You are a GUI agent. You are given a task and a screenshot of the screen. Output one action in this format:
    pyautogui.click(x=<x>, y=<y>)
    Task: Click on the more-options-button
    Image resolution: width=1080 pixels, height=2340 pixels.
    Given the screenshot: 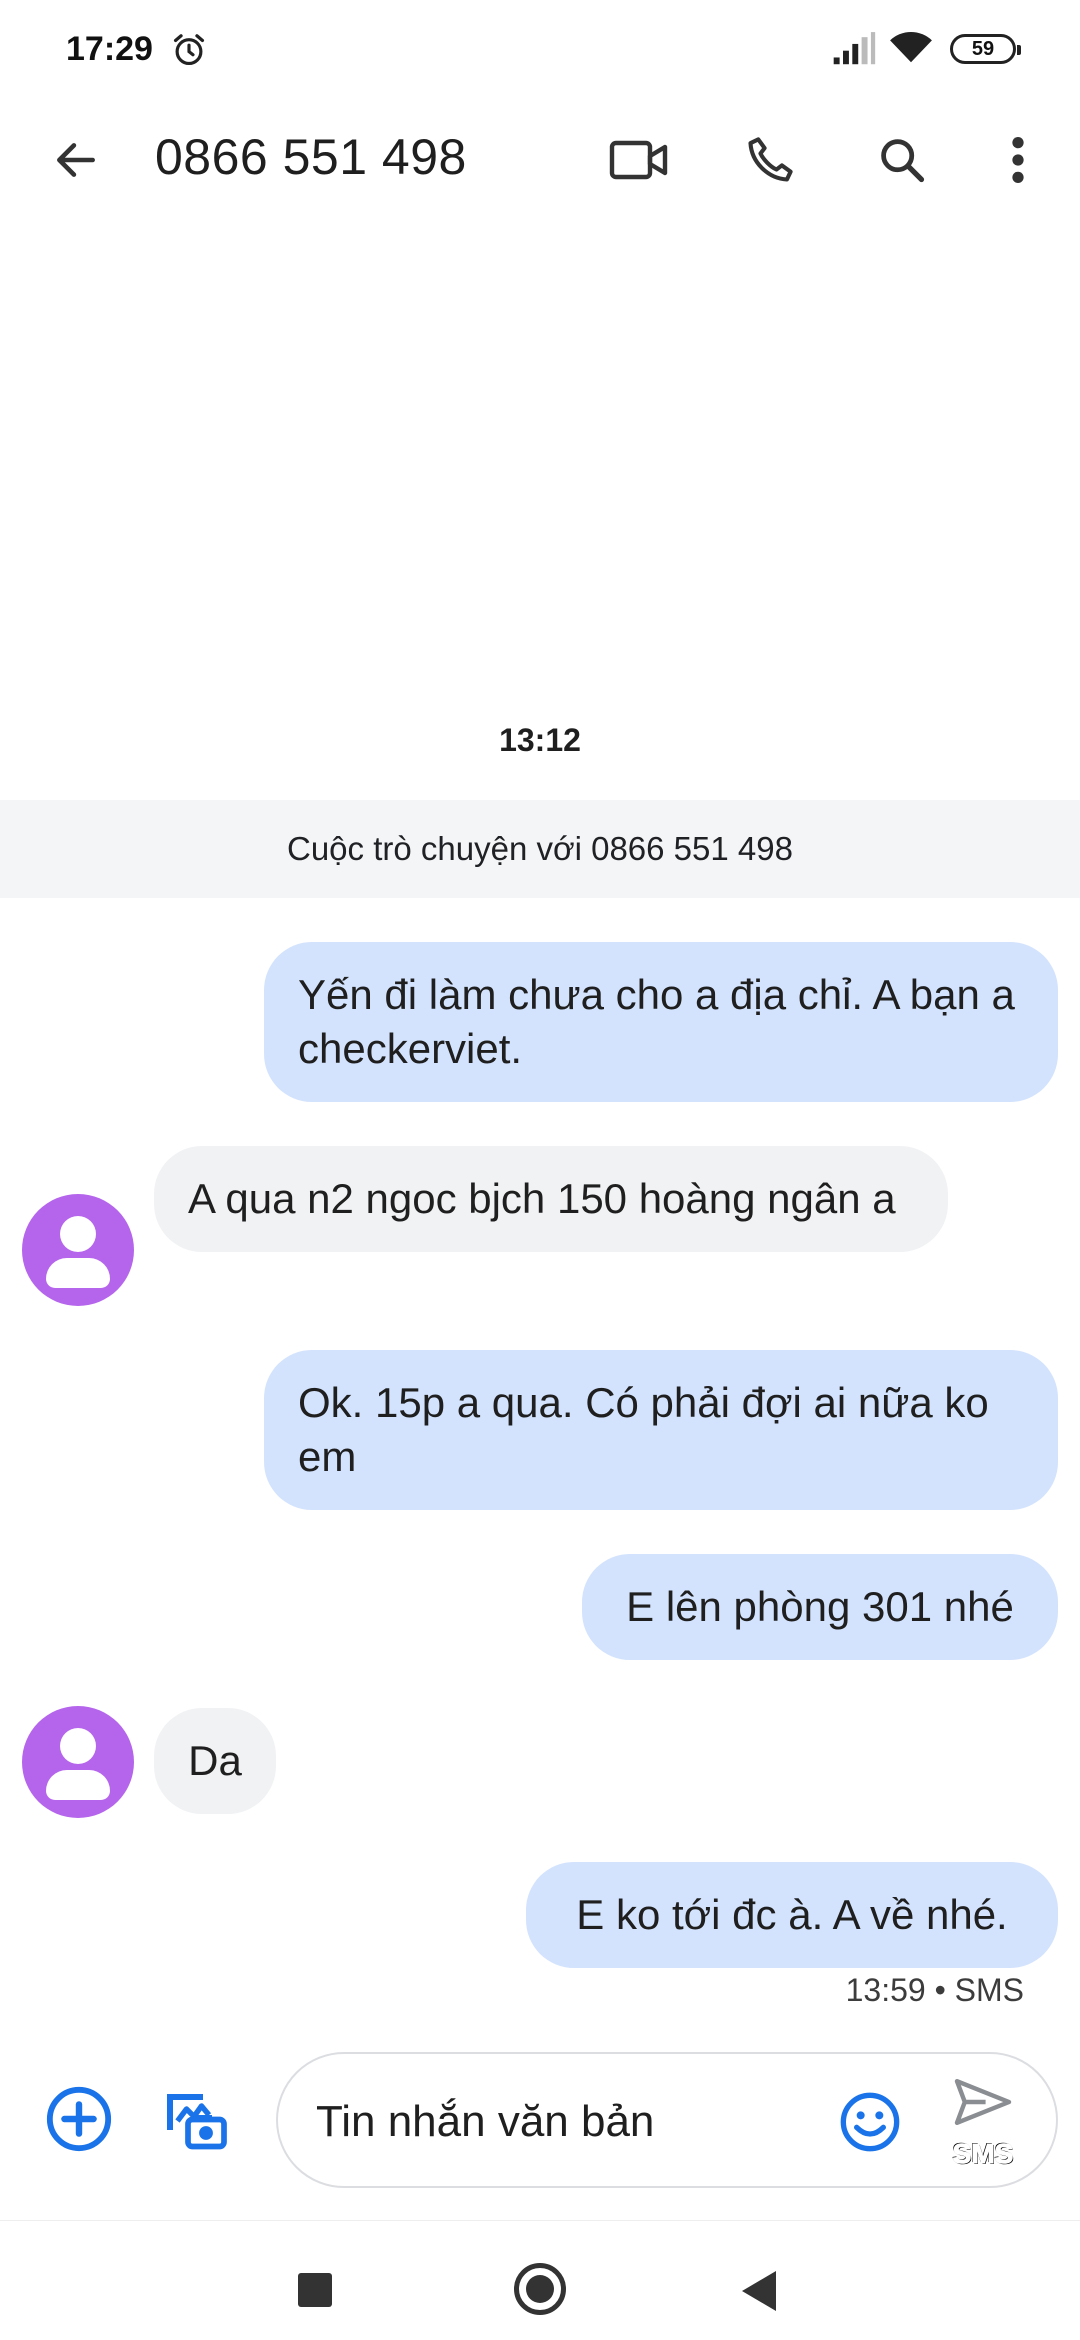 What is the action you would take?
    pyautogui.click(x=1018, y=160)
    